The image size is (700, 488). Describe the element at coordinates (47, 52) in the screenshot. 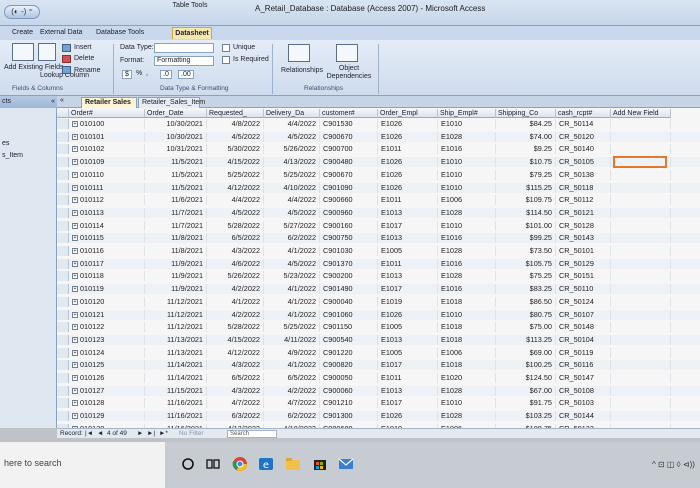

I see `lookup-column-icon` at that location.